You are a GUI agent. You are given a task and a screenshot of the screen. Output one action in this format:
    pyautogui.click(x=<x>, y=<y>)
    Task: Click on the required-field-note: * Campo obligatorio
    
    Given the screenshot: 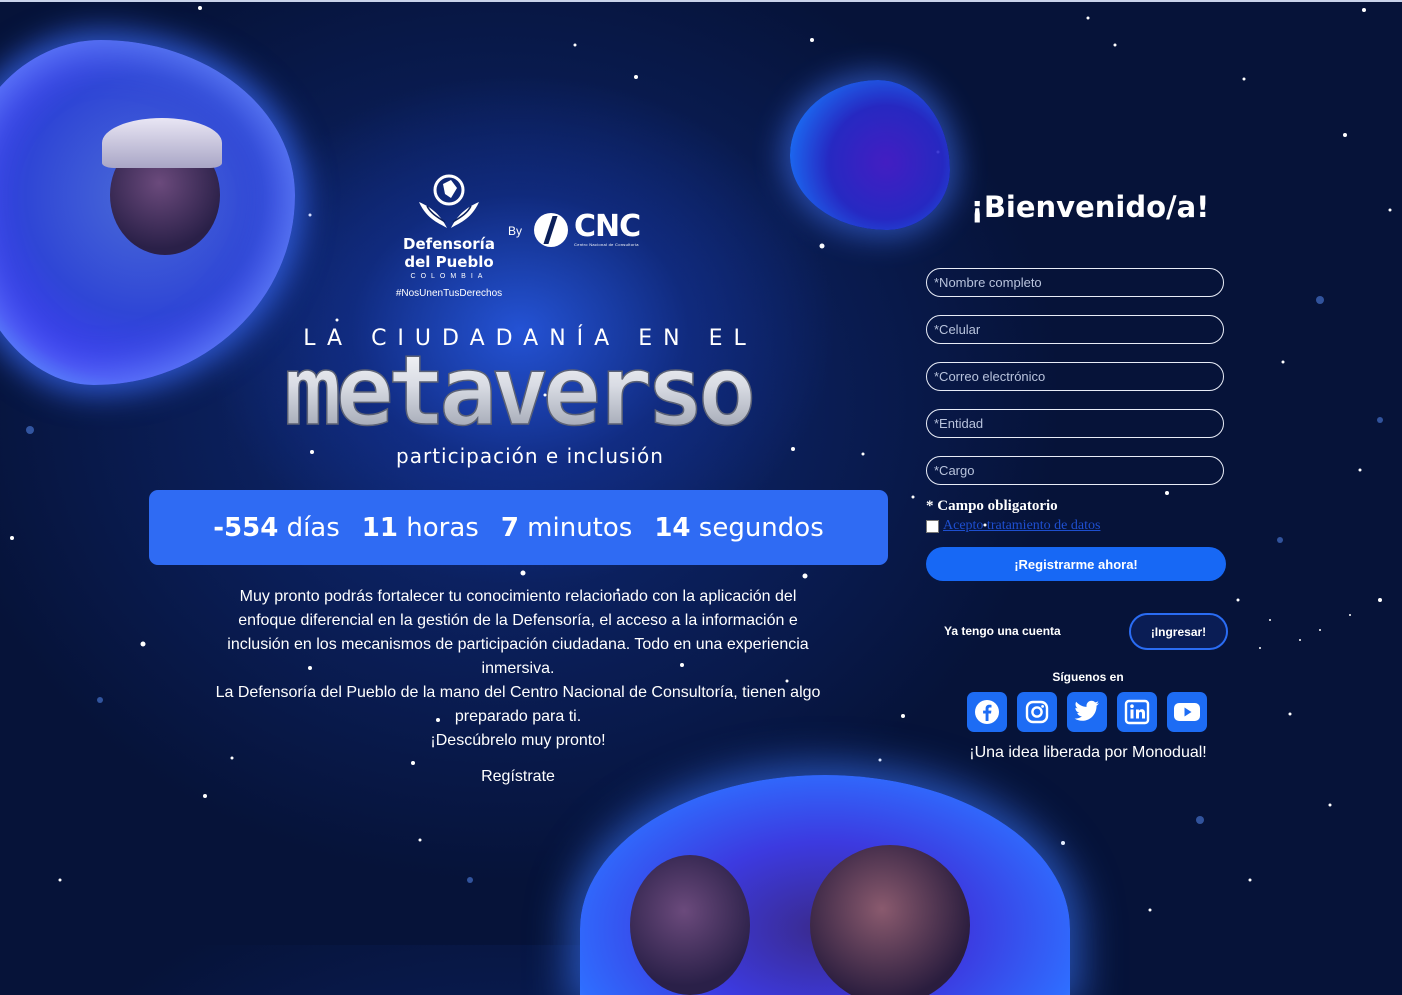 What is the action you would take?
    pyautogui.click(x=992, y=506)
    